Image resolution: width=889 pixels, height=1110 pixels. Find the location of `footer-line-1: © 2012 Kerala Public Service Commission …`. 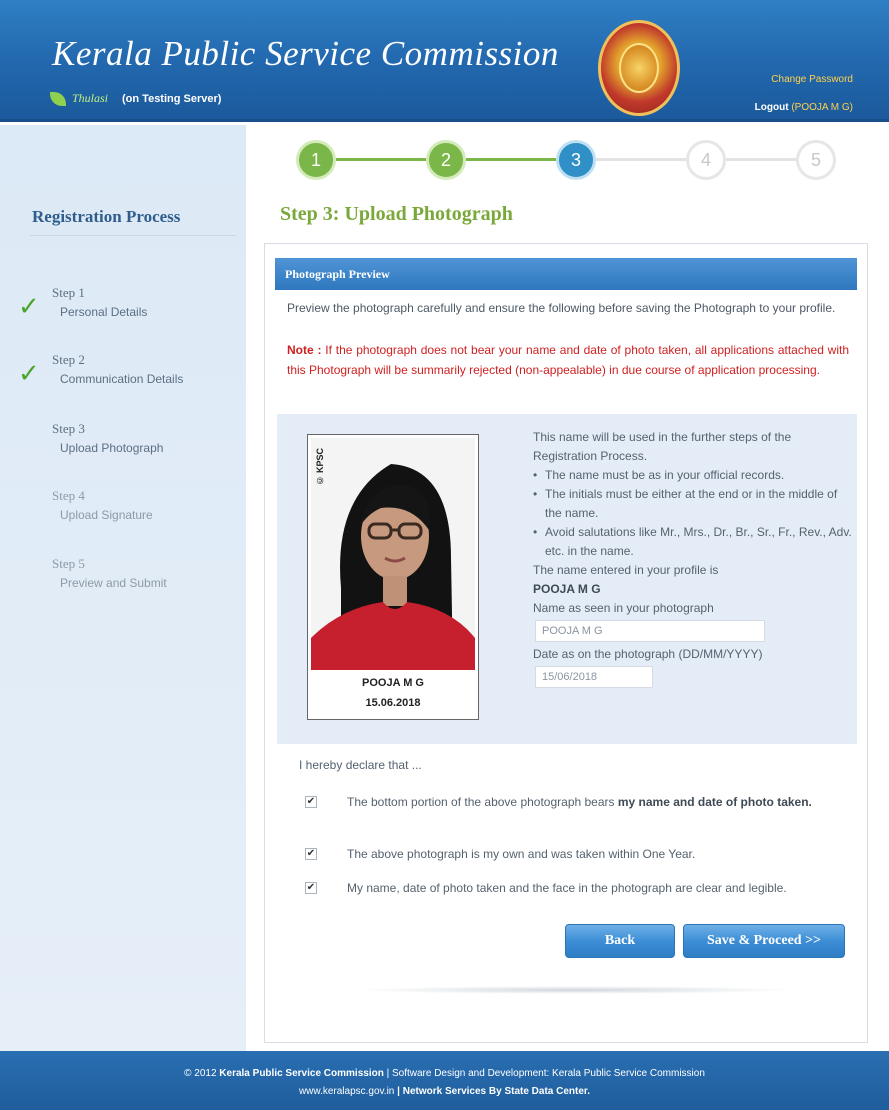

footer-line-1: © 2012 Kerala Public Service Commission … is located at coordinates (444, 1074).